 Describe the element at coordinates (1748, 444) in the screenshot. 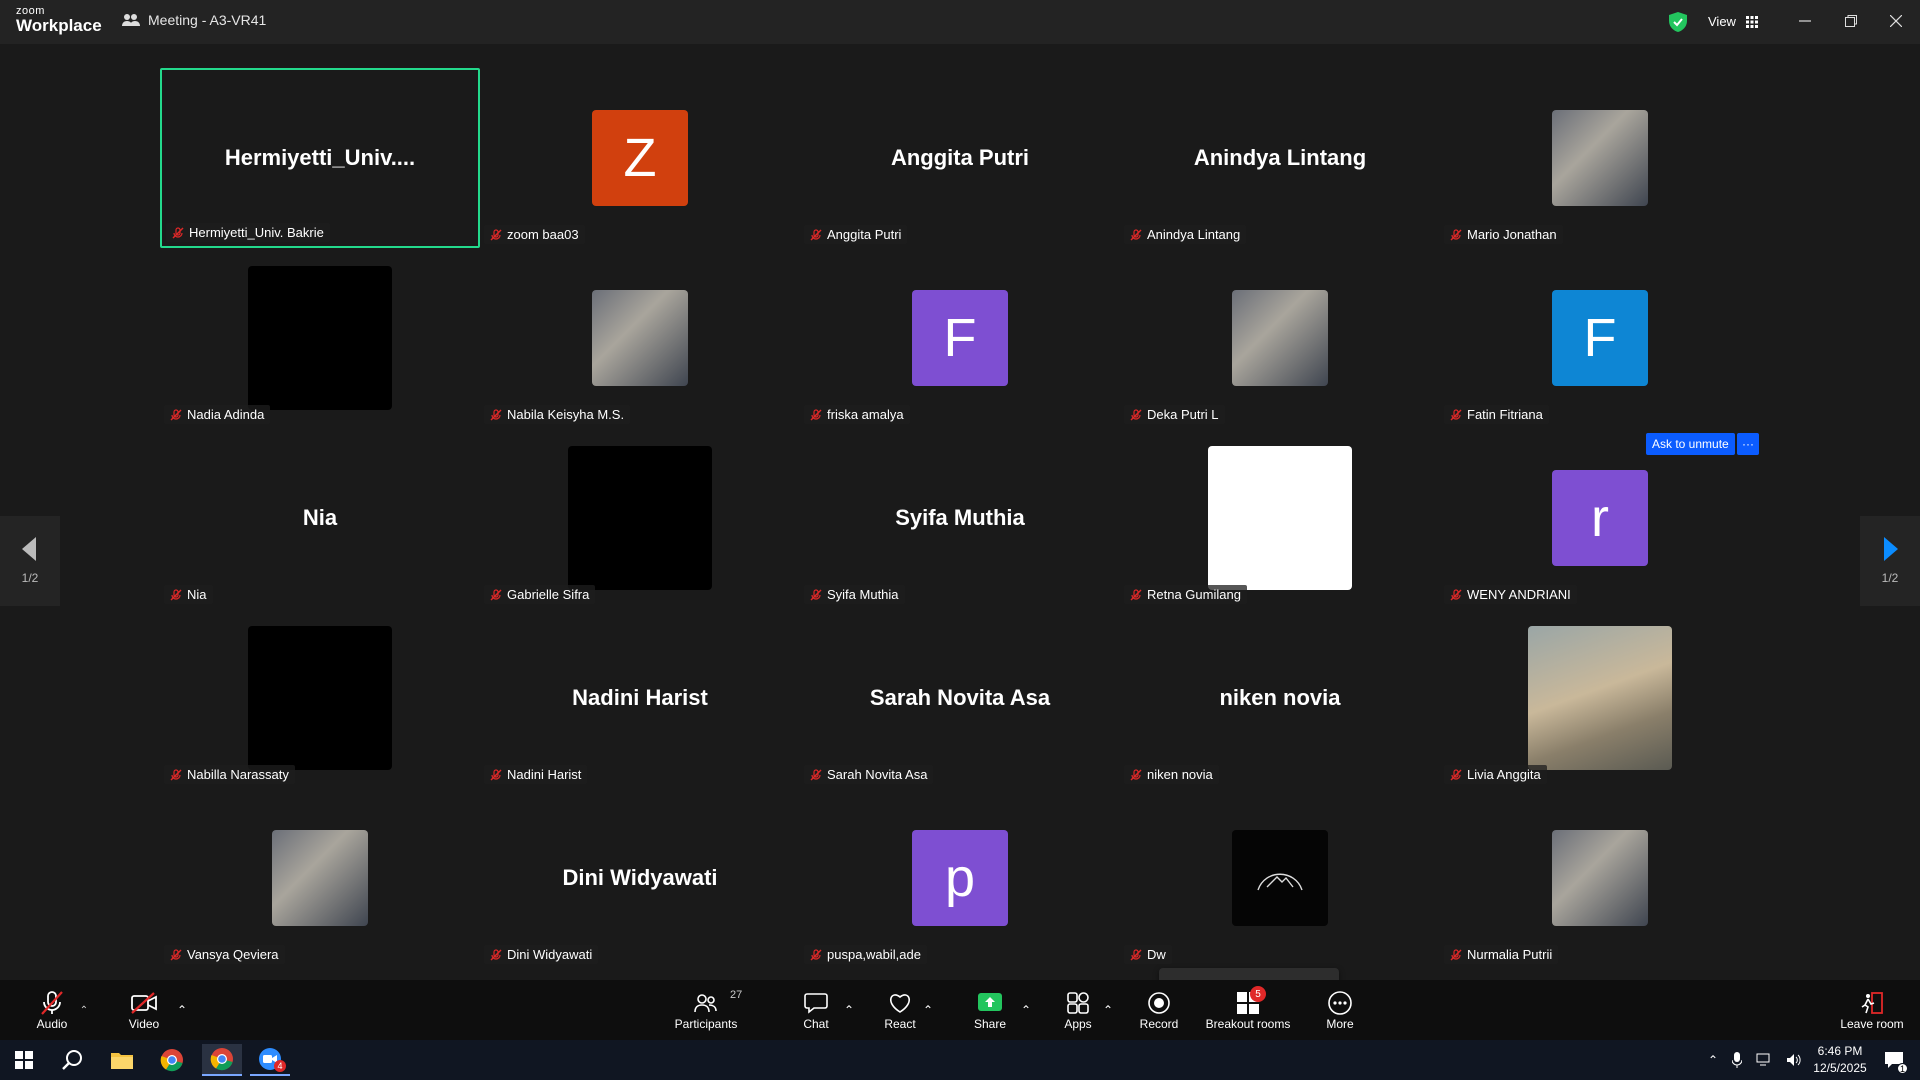

I see `tile-more-options-button: ···` at that location.